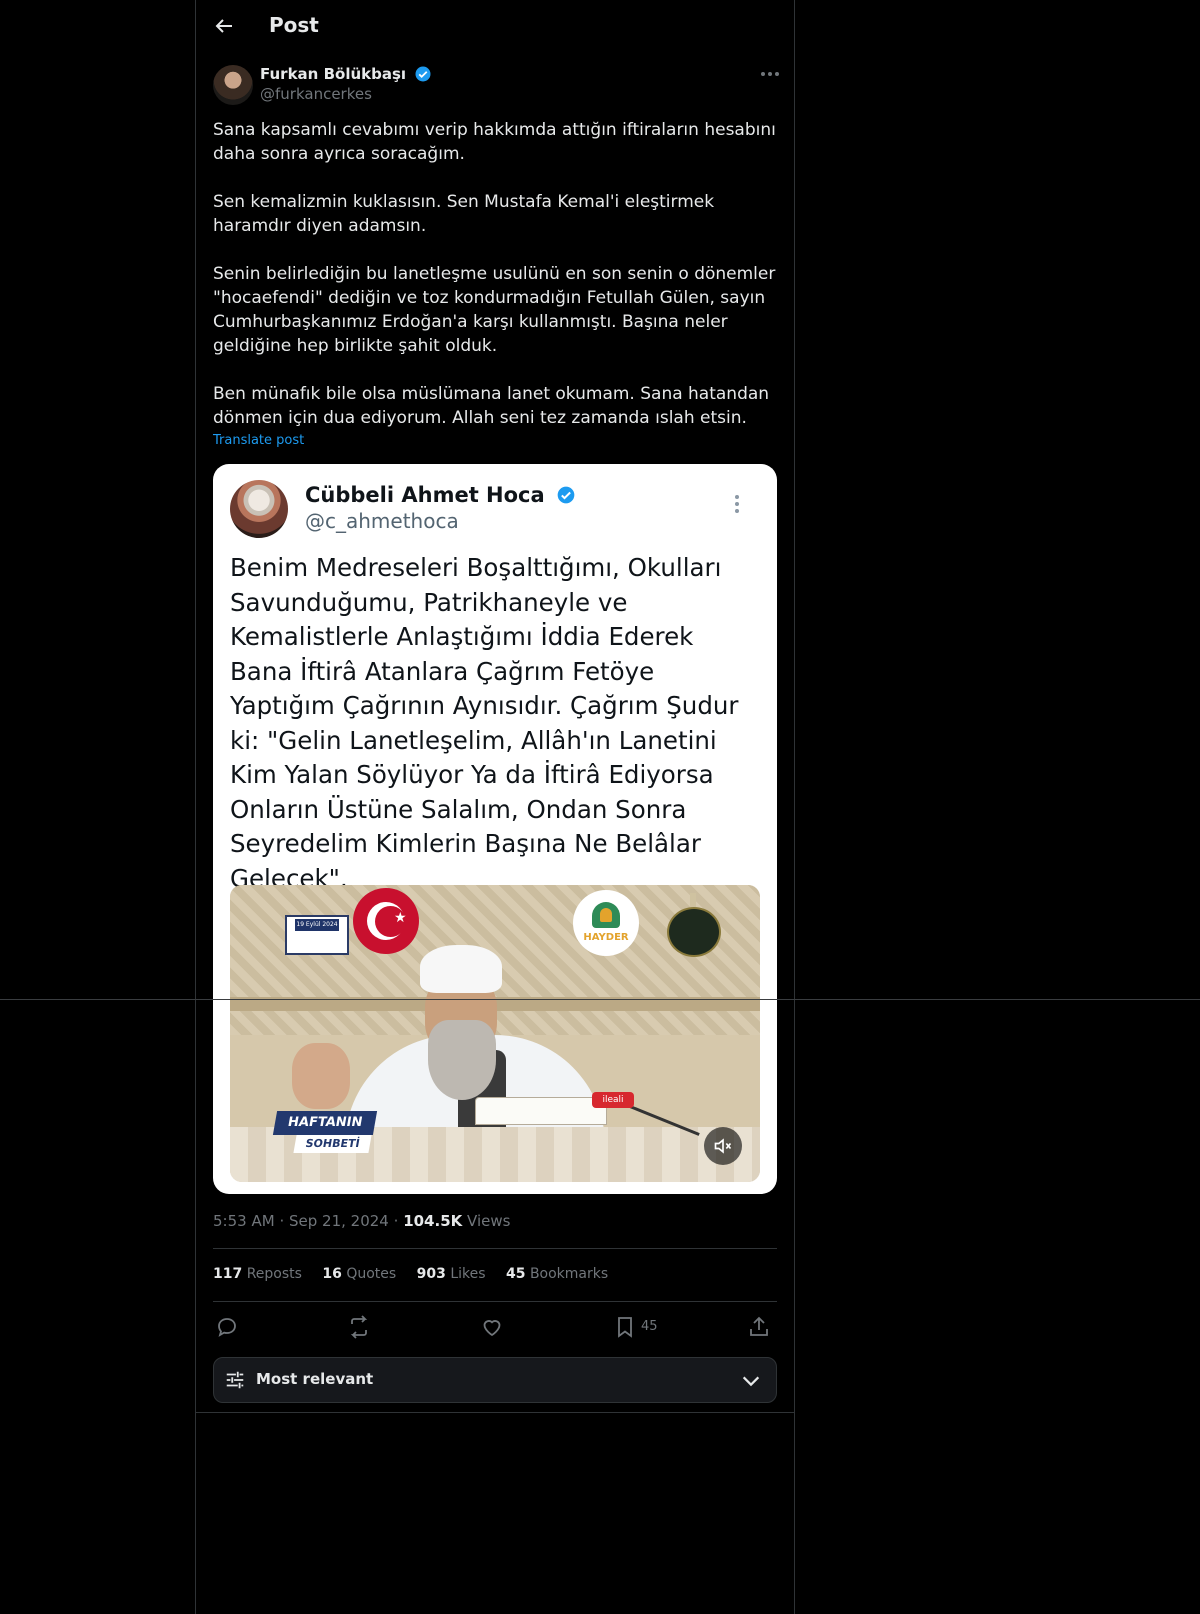  I want to click on horizontal-guide-line, so click(600, 999).